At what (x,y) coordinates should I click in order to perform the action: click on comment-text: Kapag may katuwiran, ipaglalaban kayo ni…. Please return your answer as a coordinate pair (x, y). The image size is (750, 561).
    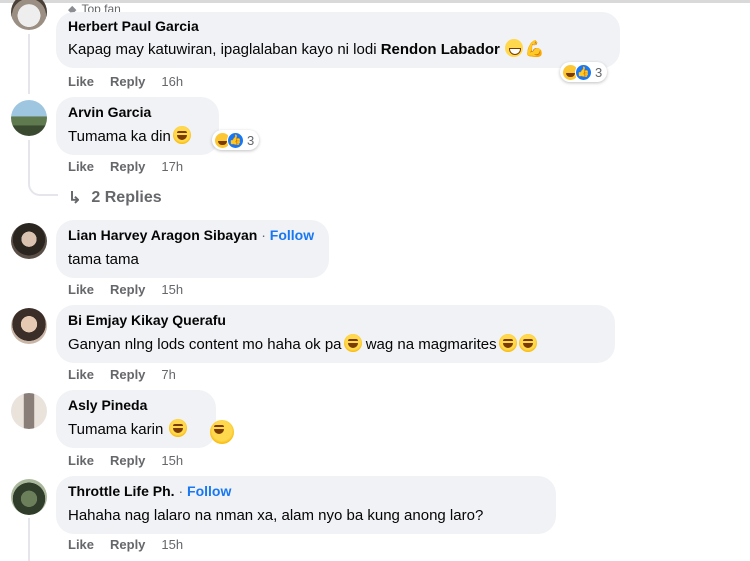
    Looking at the image, I should click on (338, 50).